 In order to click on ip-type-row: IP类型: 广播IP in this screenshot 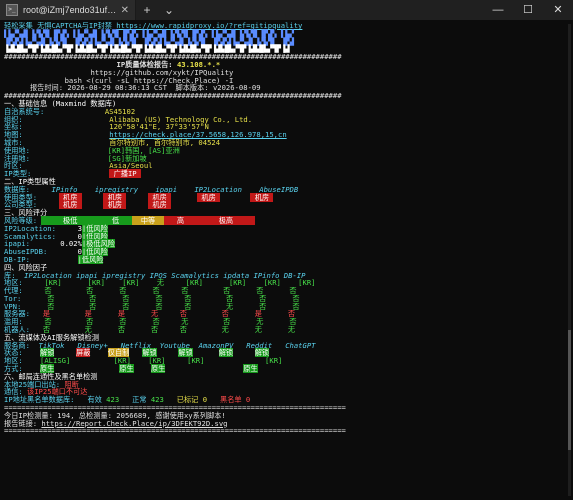, I will do `click(72, 174)`.